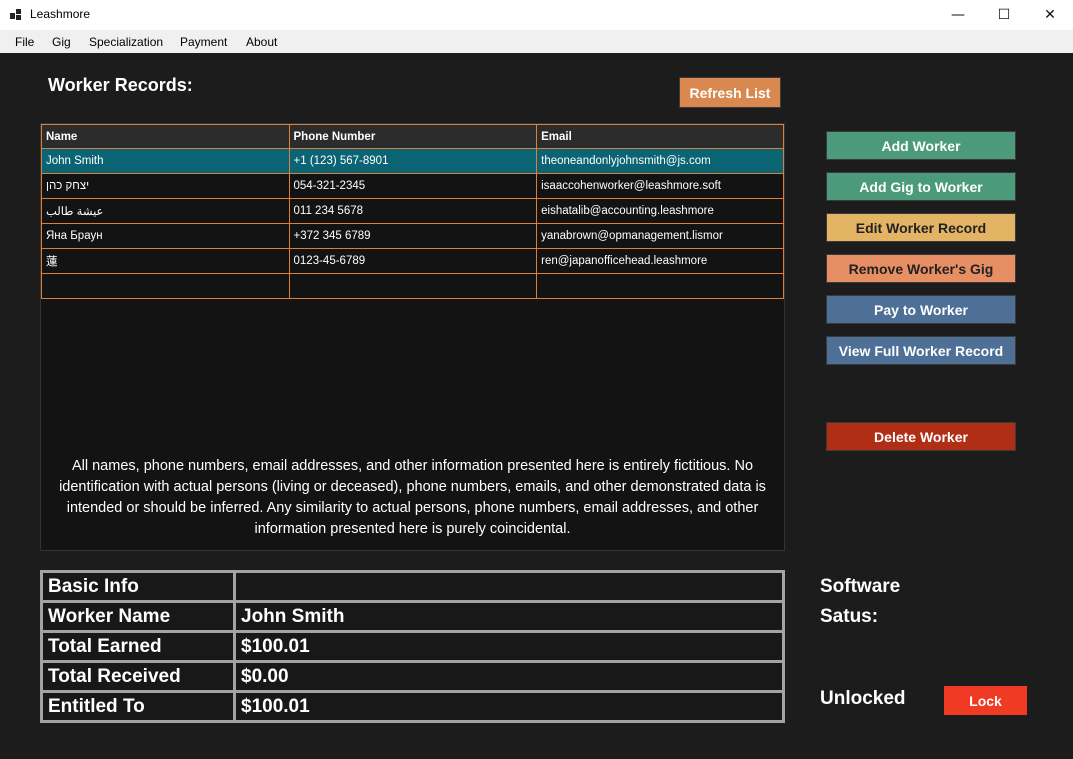 The width and height of the screenshot is (1073, 759). I want to click on cell-email: isaaccohenworker@leashmore.soft, so click(660, 186).